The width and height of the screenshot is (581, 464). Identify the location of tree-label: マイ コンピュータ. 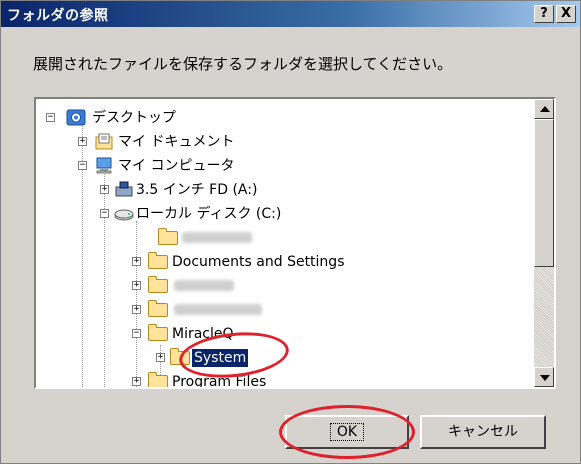
(176, 166).